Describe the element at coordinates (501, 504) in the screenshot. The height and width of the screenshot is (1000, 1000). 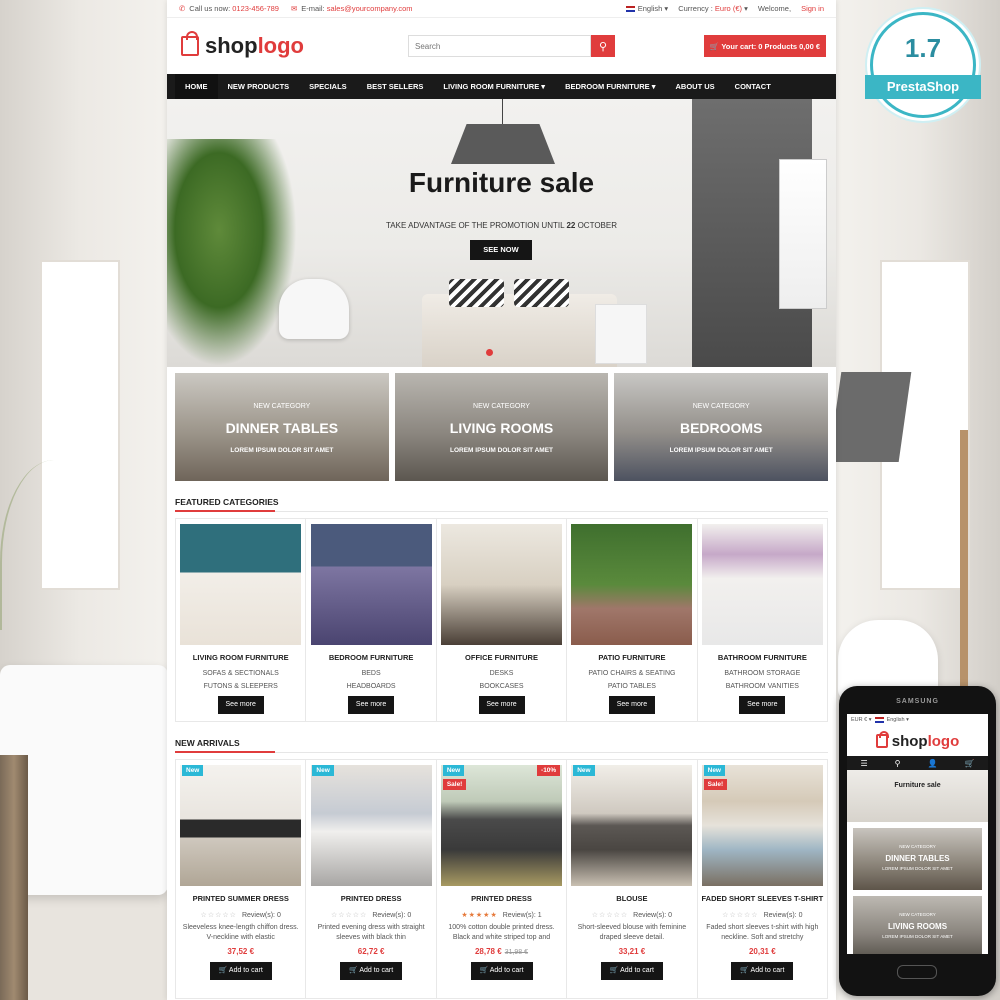
I see `featured-categories-heading: FEATURED CATEGORIES` at that location.